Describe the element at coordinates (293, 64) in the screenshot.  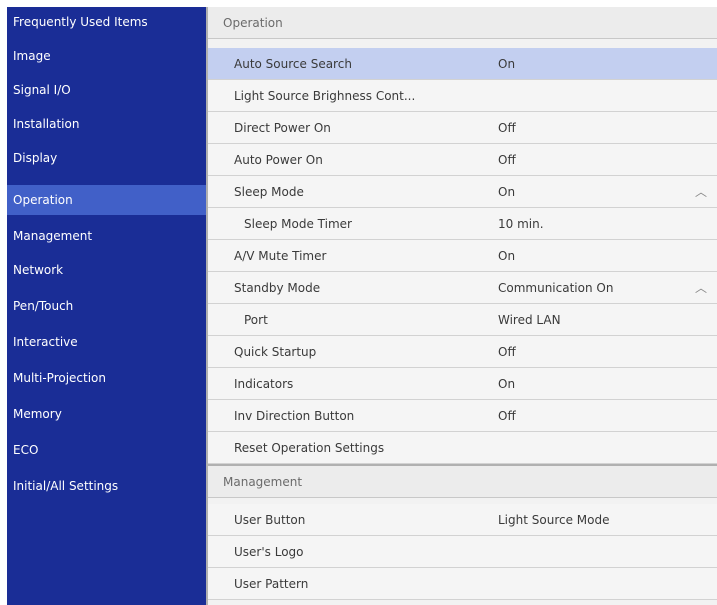
I see `row-label: Auto Source Search` at that location.